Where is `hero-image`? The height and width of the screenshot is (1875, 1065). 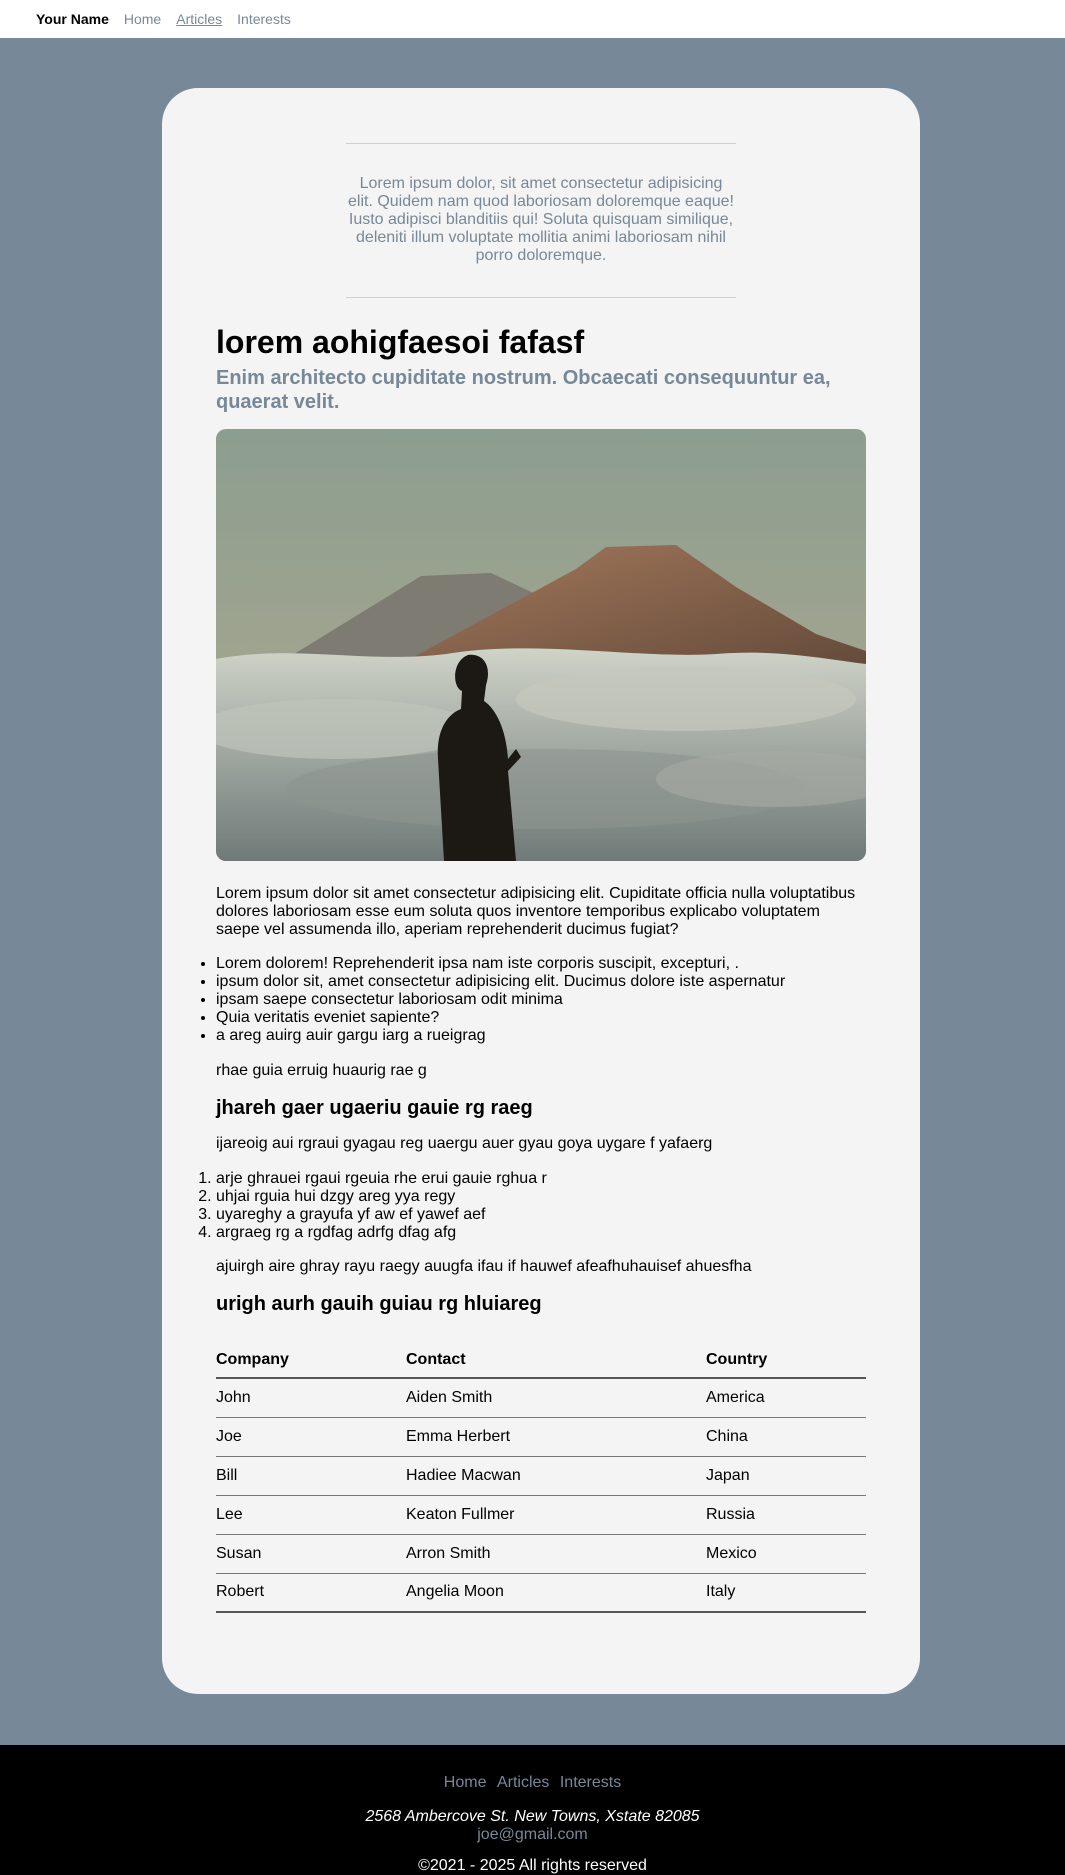
hero-image is located at coordinates (541, 645).